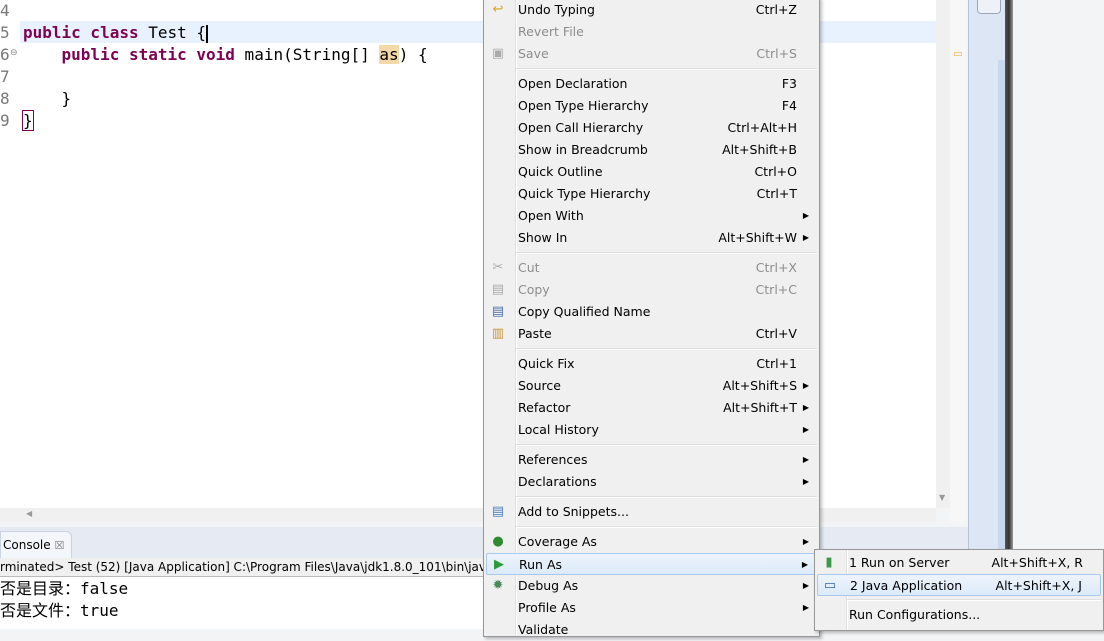 The height and width of the screenshot is (641, 1104). Describe the element at coordinates (959, 563) in the screenshot. I see `menu-item-1-run-on-server: ▮ 1 Run on Server Alt+Shift+X, R` at that location.